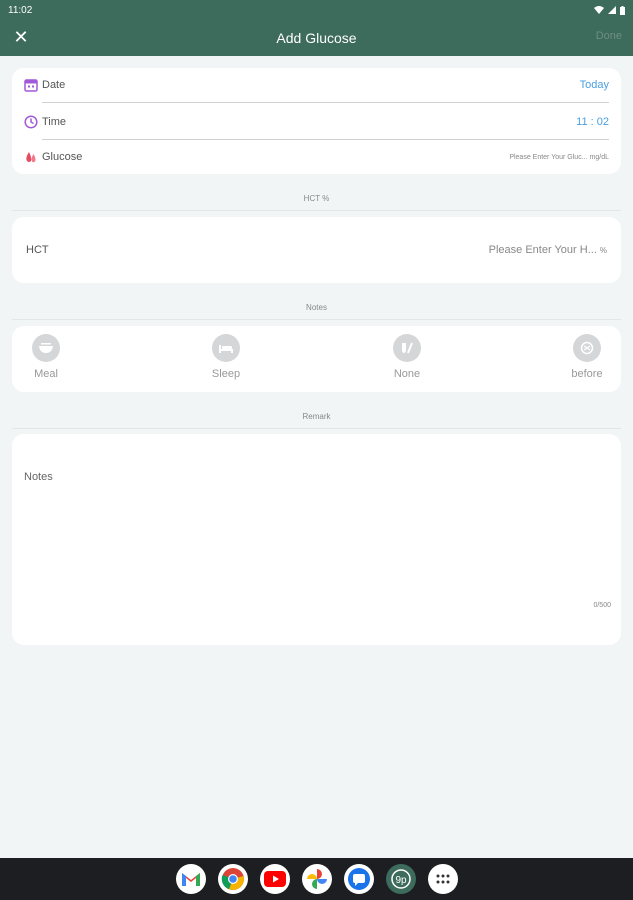 This screenshot has width=633, height=900. Describe the element at coordinates (190, 879) in the screenshot. I see `gmail-icon` at that location.